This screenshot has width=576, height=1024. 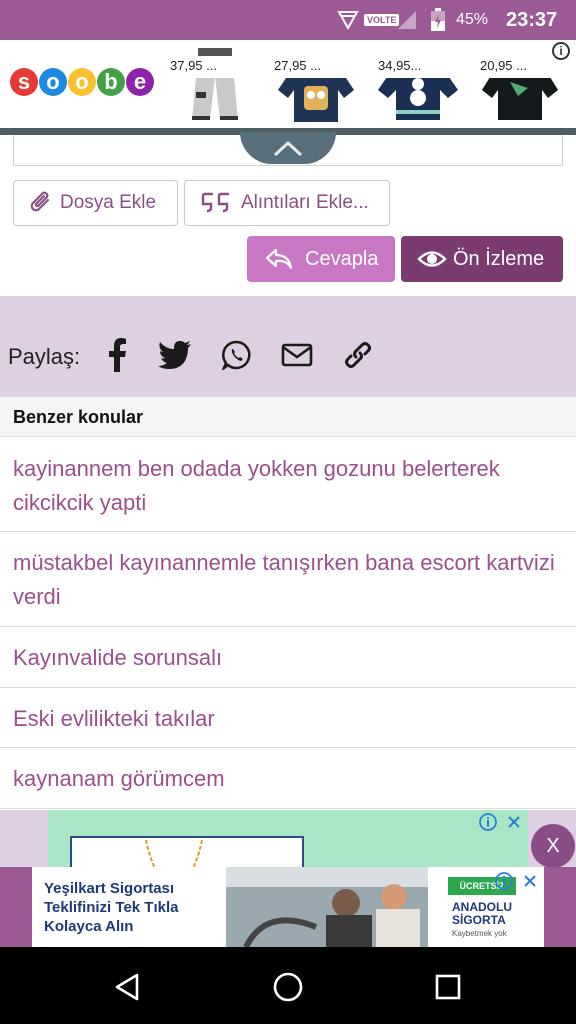 I want to click on soobe-logo: s o o b e, so click(x=82, y=82).